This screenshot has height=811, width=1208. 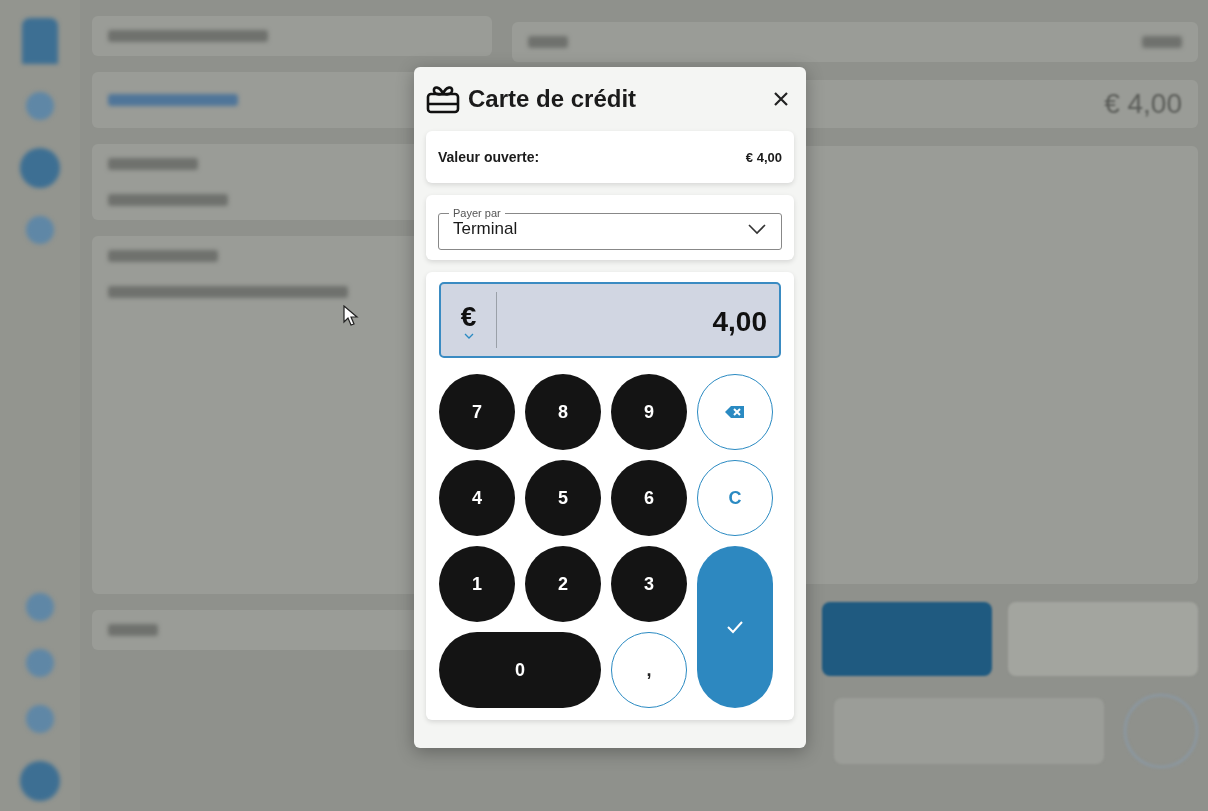 I want to click on decimal-key: ,, so click(x=649, y=670).